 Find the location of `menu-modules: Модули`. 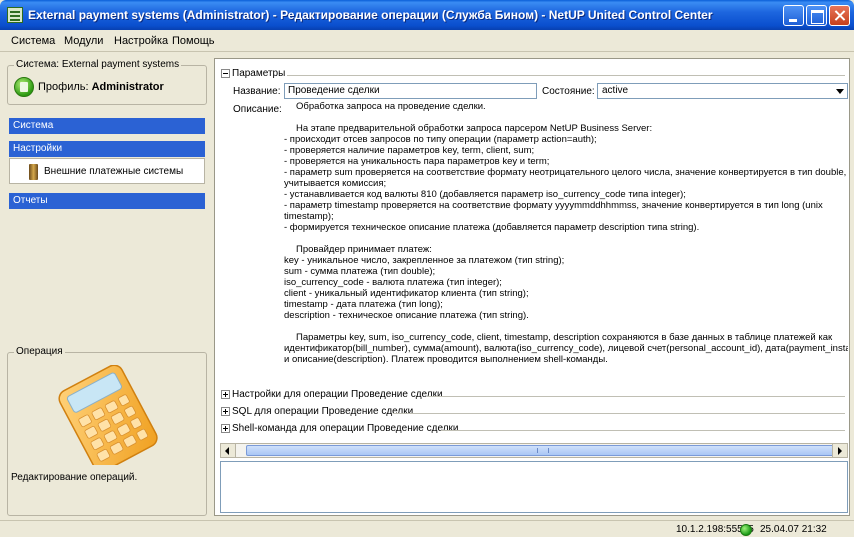

menu-modules: Модули is located at coordinates (83, 41).